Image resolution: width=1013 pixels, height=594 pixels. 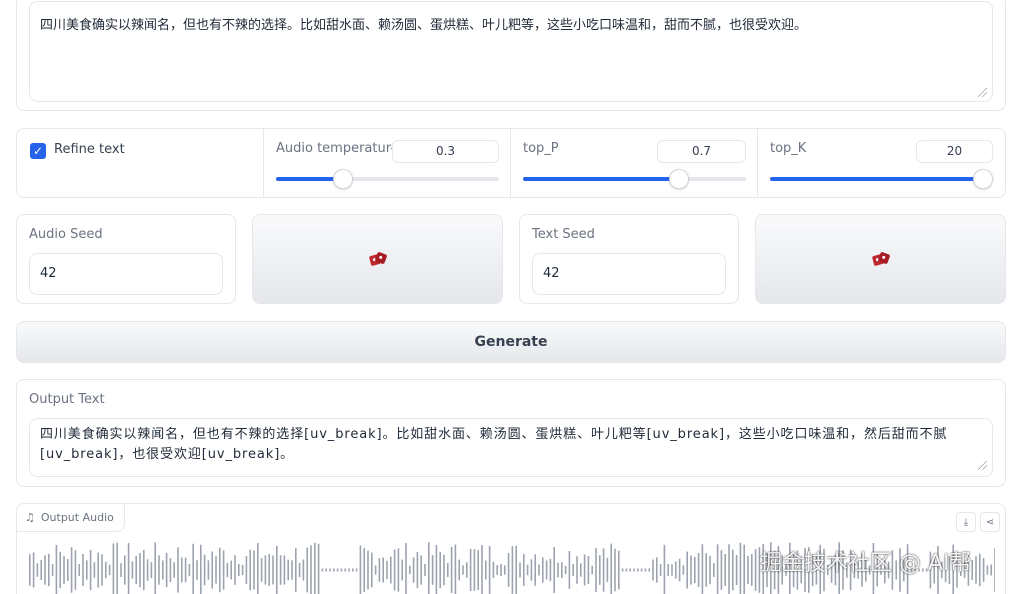 What do you see at coordinates (563, 234) in the screenshot?
I see `text-seed-label: Text Seed` at bounding box center [563, 234].